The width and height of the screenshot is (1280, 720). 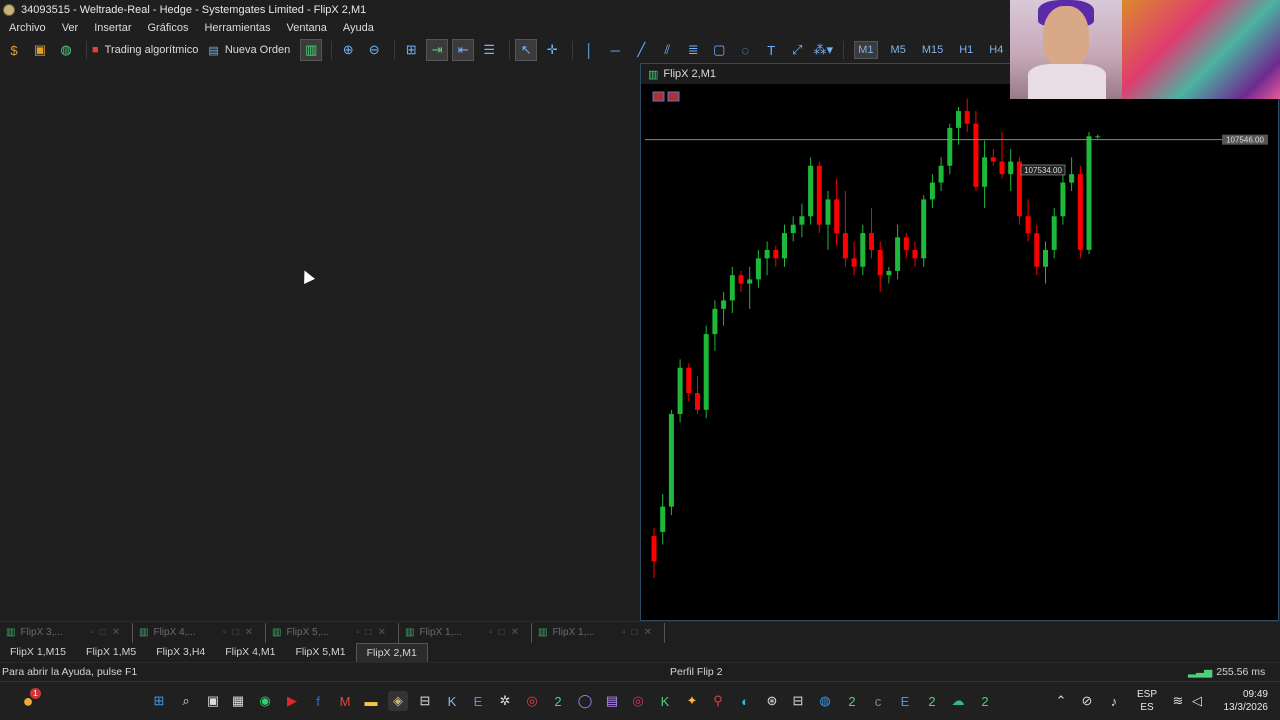 I want to click on wallet-icon: $, so click(x=14, y=50).